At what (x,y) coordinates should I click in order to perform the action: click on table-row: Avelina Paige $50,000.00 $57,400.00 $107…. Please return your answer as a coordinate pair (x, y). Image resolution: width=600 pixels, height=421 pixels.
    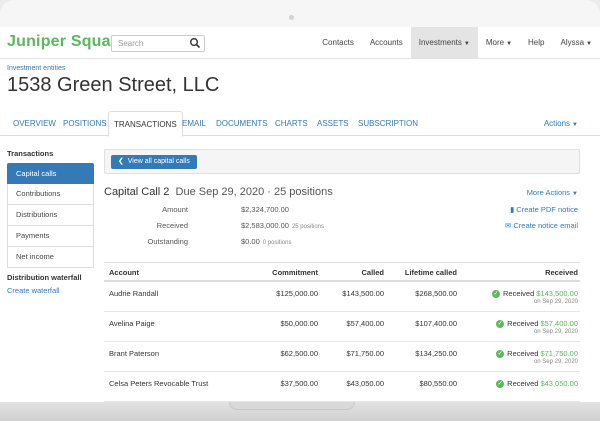
    Looking at the image, I should click on (342, 327).